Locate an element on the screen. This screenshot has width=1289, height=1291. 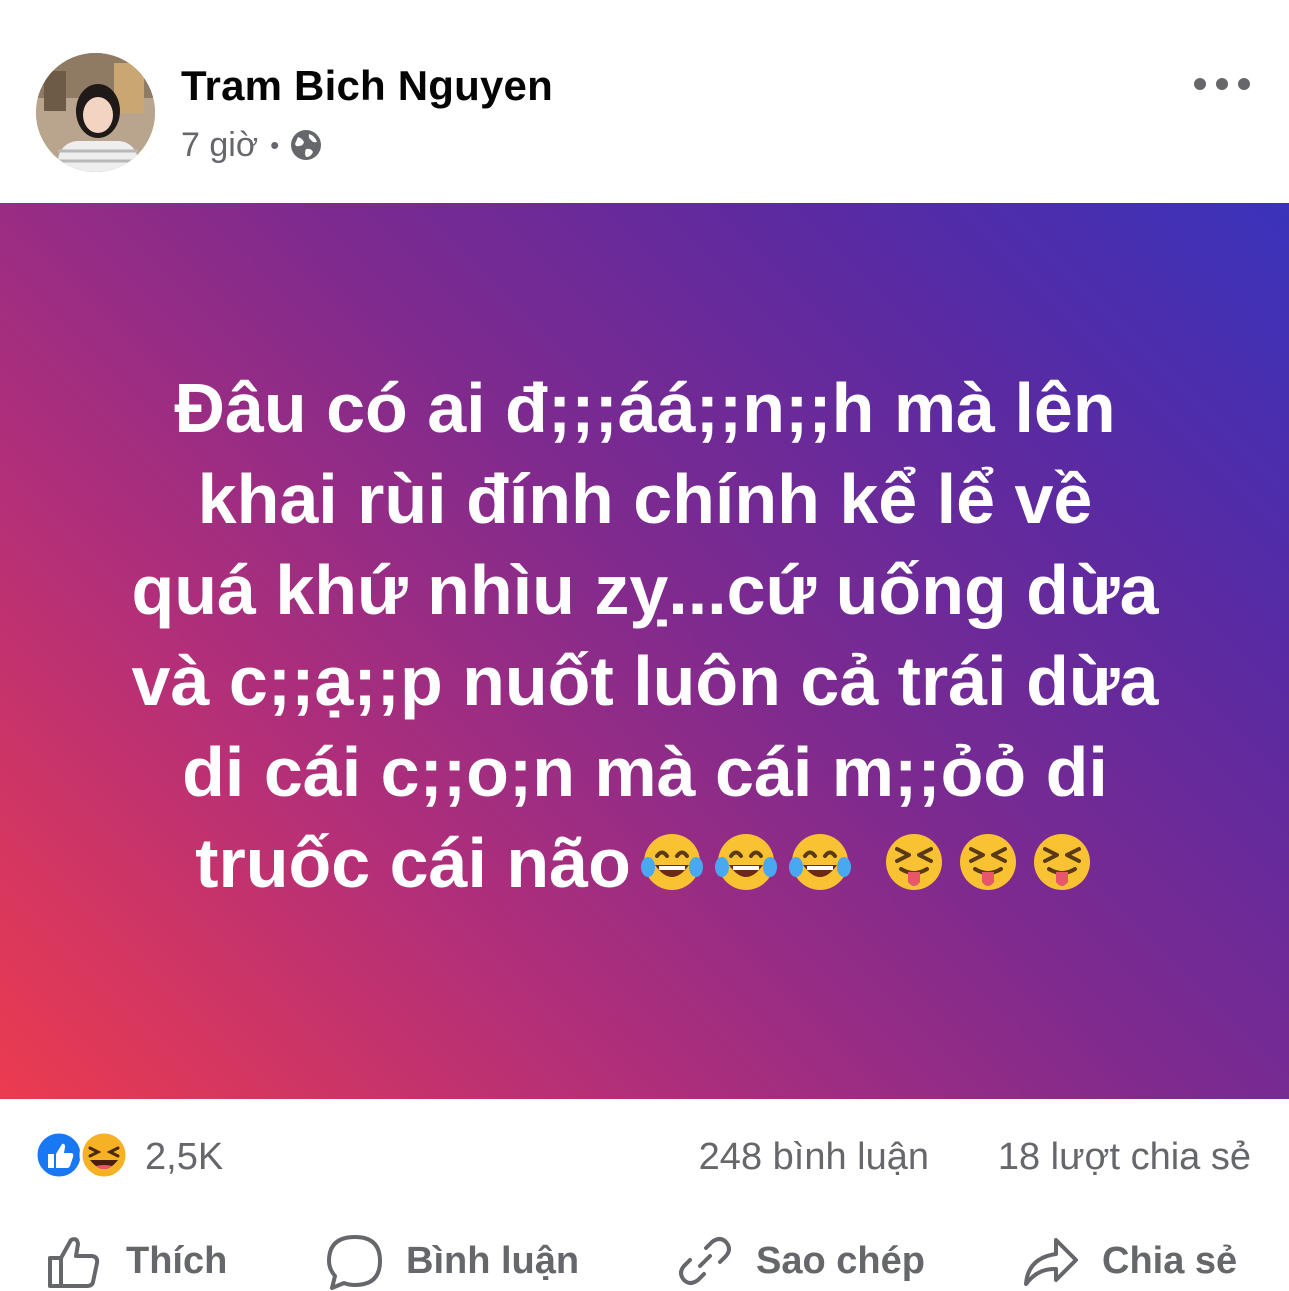
haha-reaction-icon is located at coordinates (104, 1155).